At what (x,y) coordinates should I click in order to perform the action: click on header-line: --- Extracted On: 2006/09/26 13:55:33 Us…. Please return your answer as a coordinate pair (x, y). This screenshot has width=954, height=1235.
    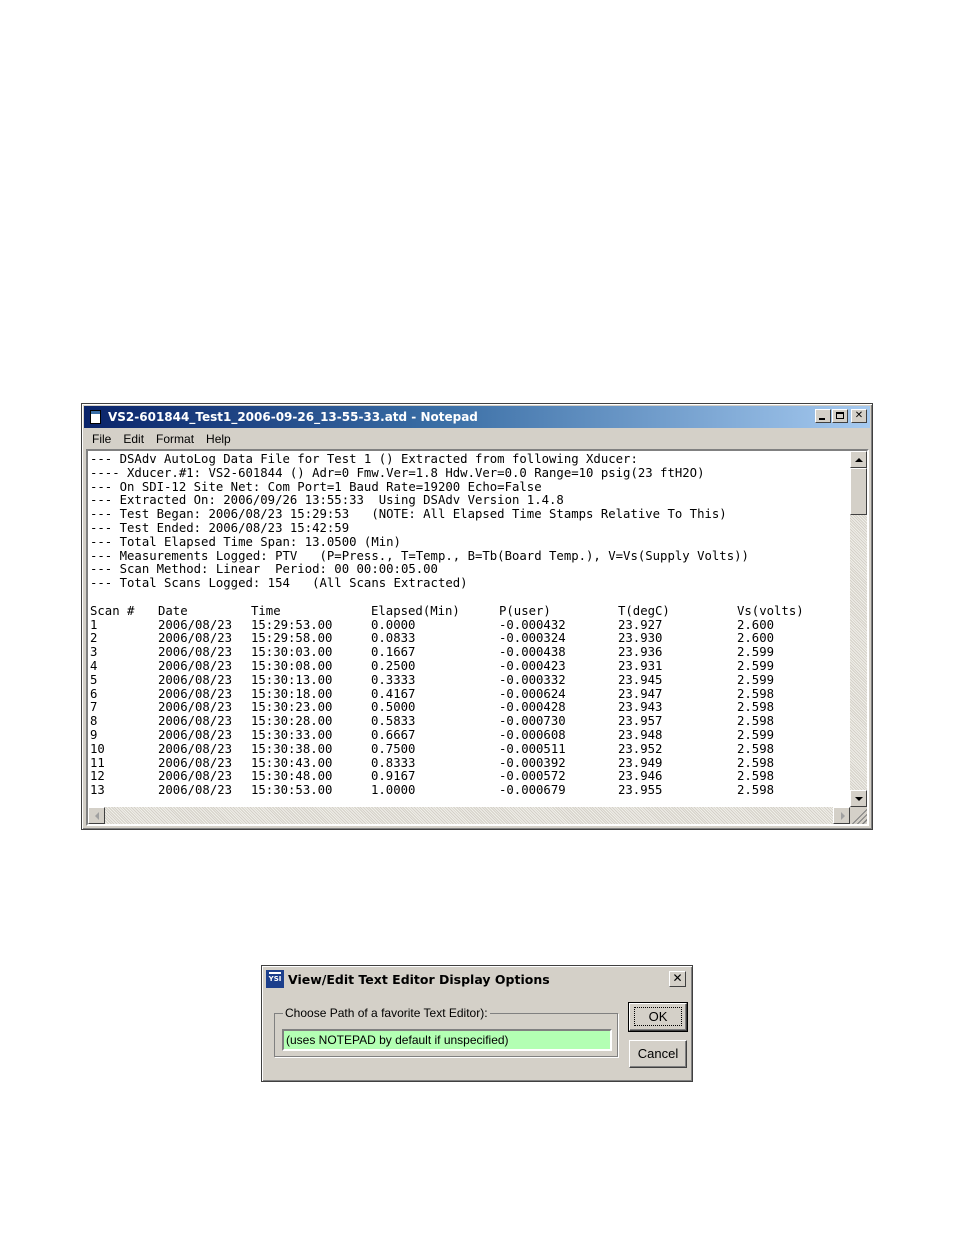
    Looking at the image, I should click on (327, 500).